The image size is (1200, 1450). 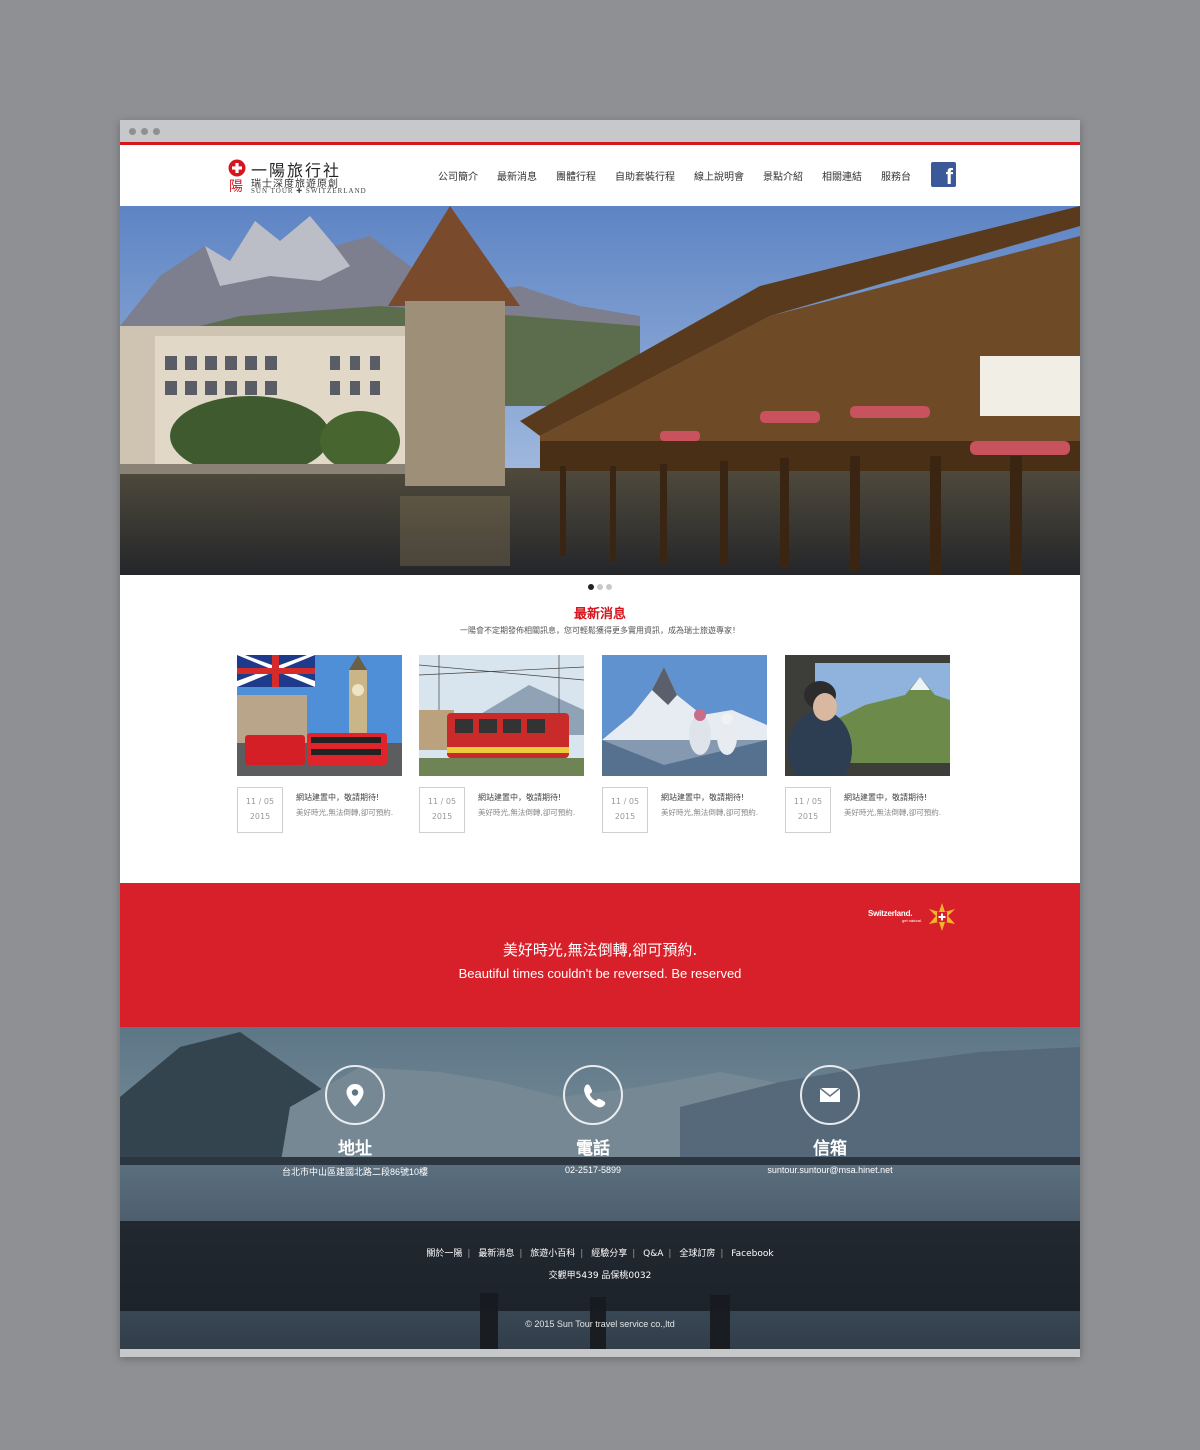 What do you see at coordinates (297, 177) in the screenshot?
I see `site-logo: 陽 一陽旅行社 瑞士深度旅遊原創 SUN TOUR ✚ SWITZERLAND` at bounding box center [297, 177].